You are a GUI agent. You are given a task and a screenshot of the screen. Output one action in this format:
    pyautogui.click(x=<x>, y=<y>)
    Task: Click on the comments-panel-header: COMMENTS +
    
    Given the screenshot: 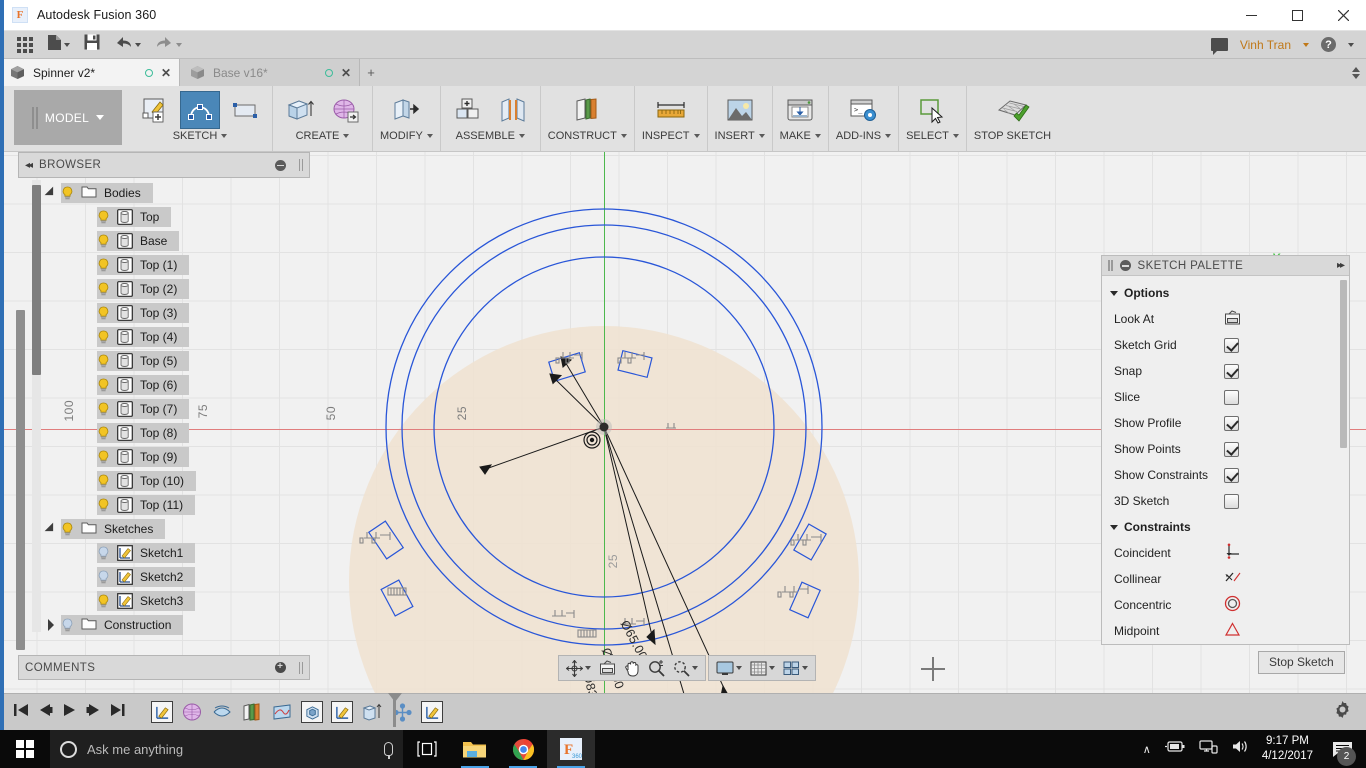 What is the action you would take?
    pyautogui.click(x=164, y=667)
    